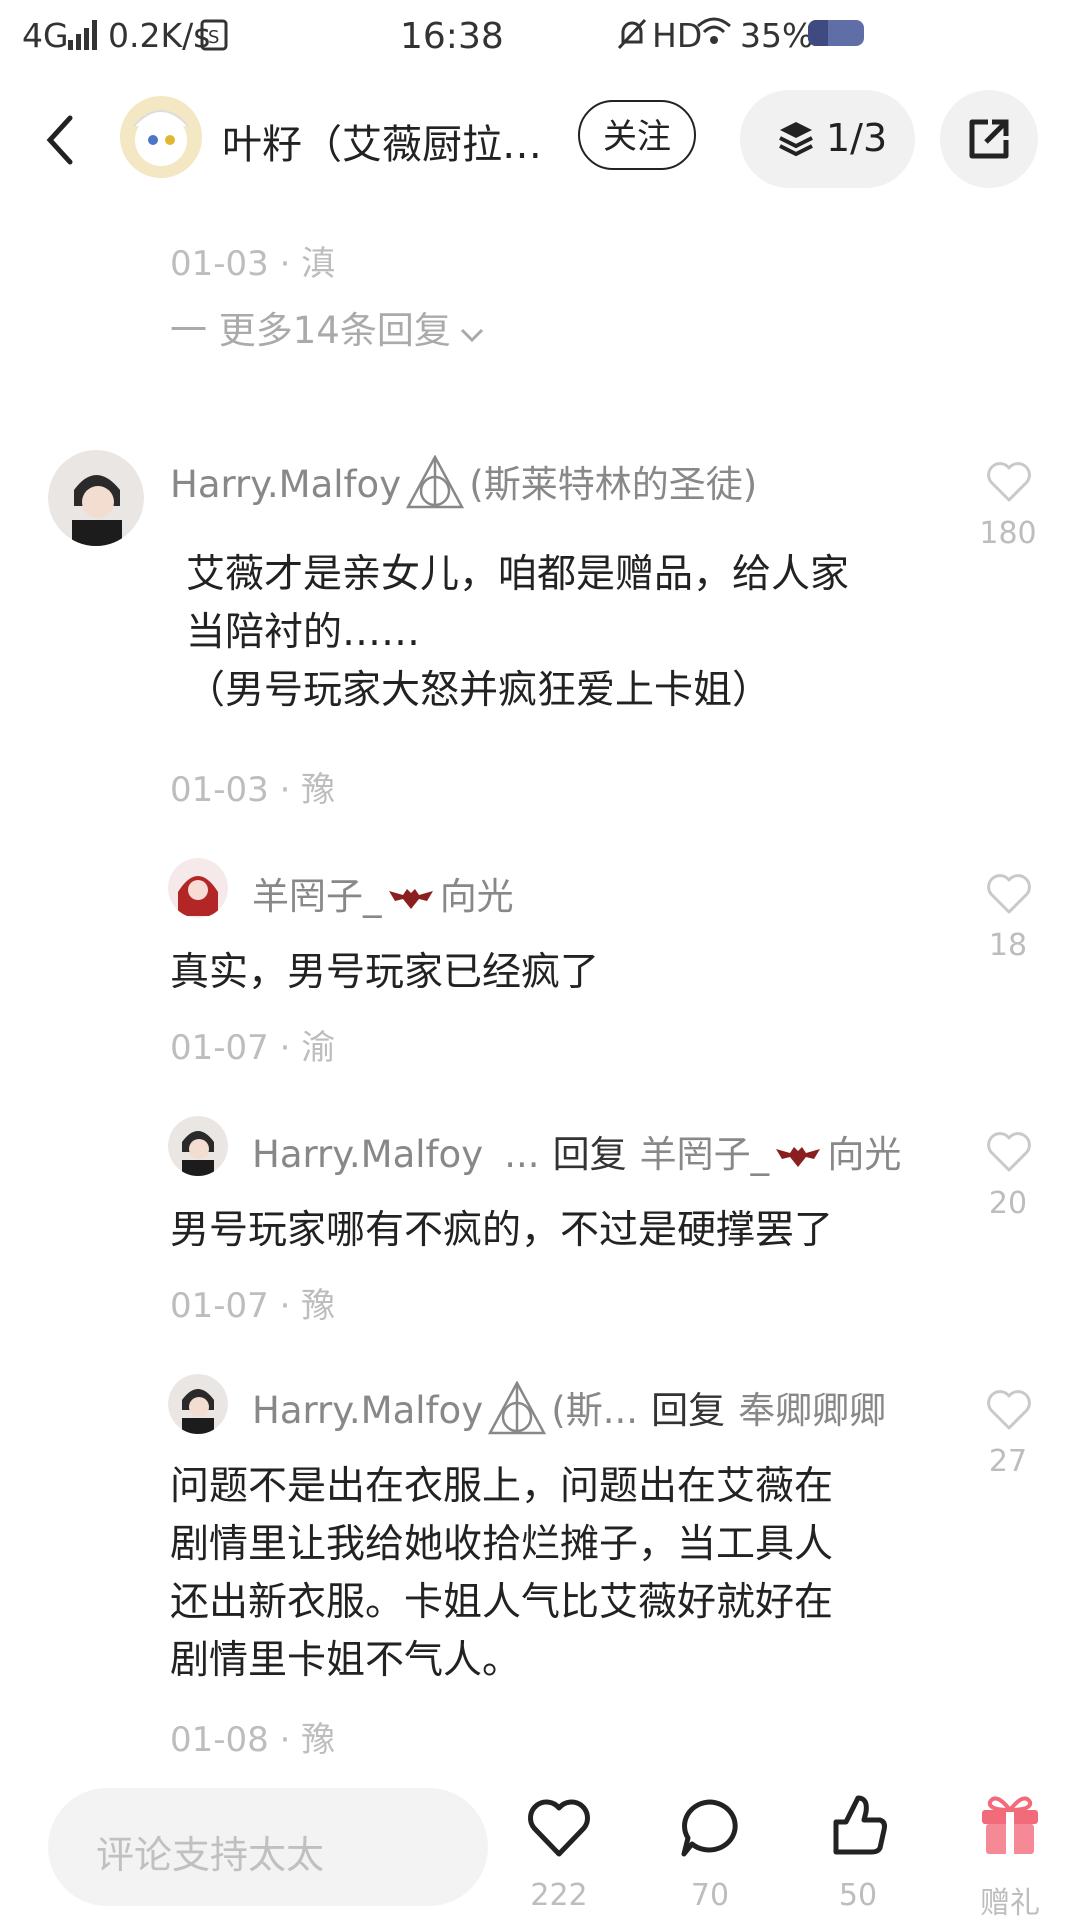  Describe the element at coordinates (632, 34) in the screenshot. I see `mute-bell-icon` at that location.